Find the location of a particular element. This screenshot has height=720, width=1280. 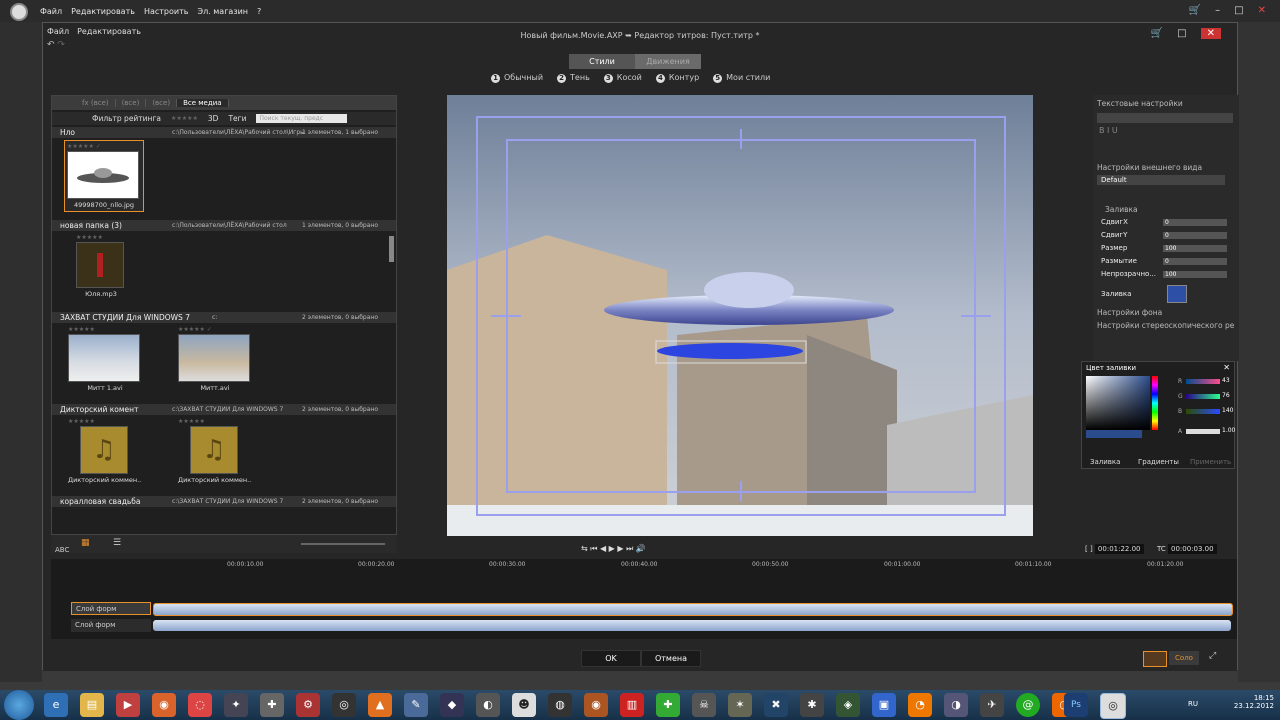

menu-file: Файл is located at coordinates (51, 11).